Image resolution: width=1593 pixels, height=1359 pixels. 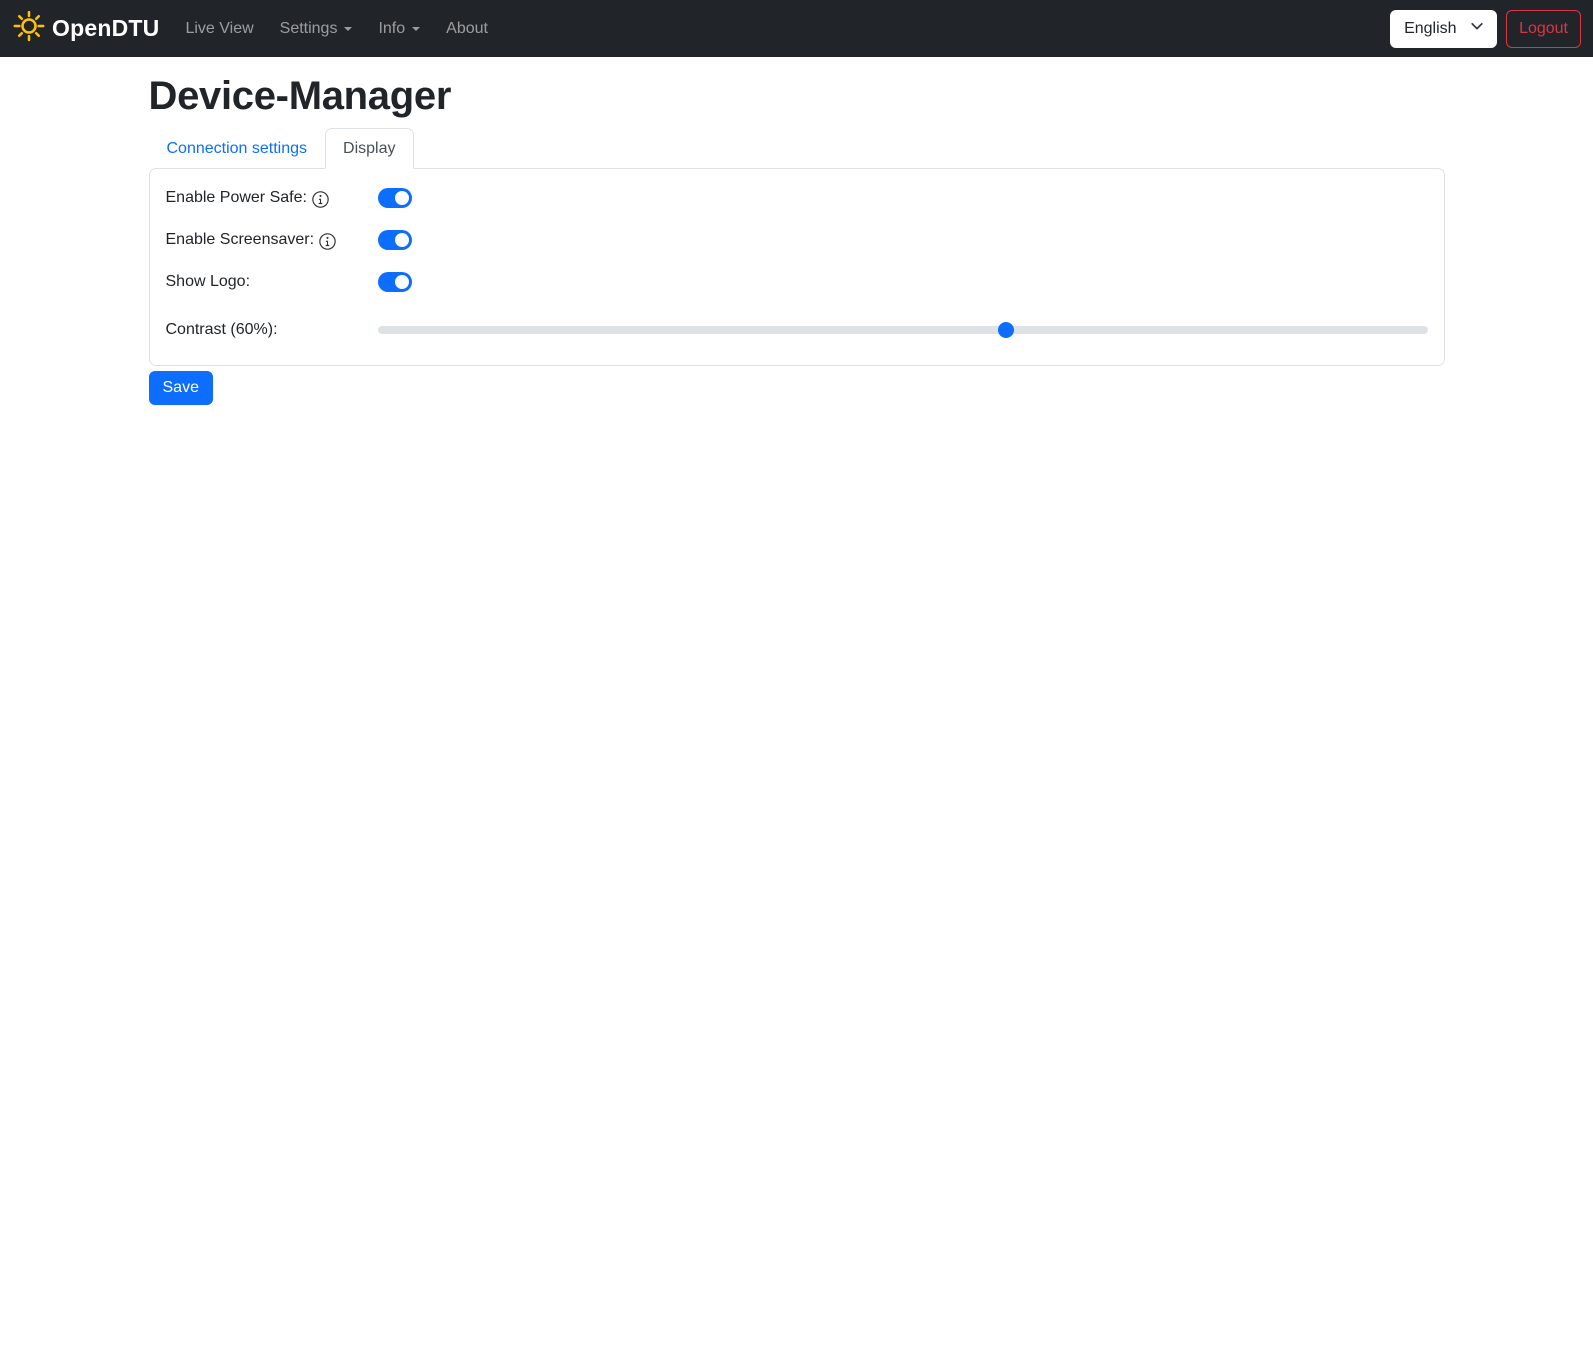 I want to click on power-safe-label: Enable Power Safe:, so click(x=236, y=197).